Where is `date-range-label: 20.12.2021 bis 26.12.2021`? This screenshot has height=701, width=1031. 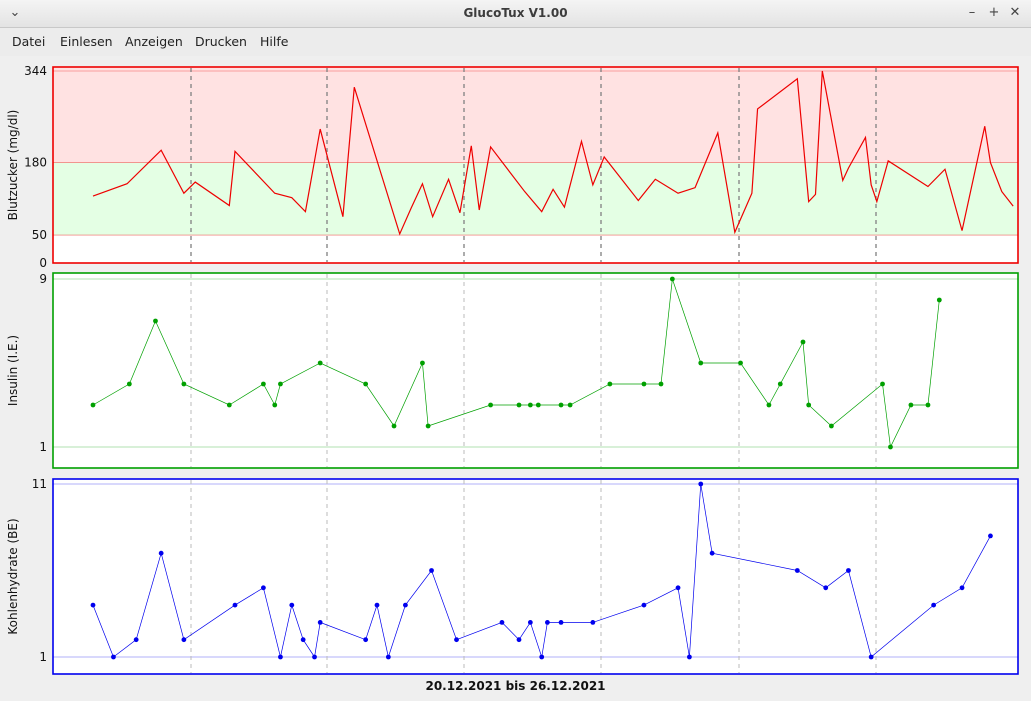 date-range-label: 20.12.2021 bis 26.12.2021 is located at coordinates (515, 686).